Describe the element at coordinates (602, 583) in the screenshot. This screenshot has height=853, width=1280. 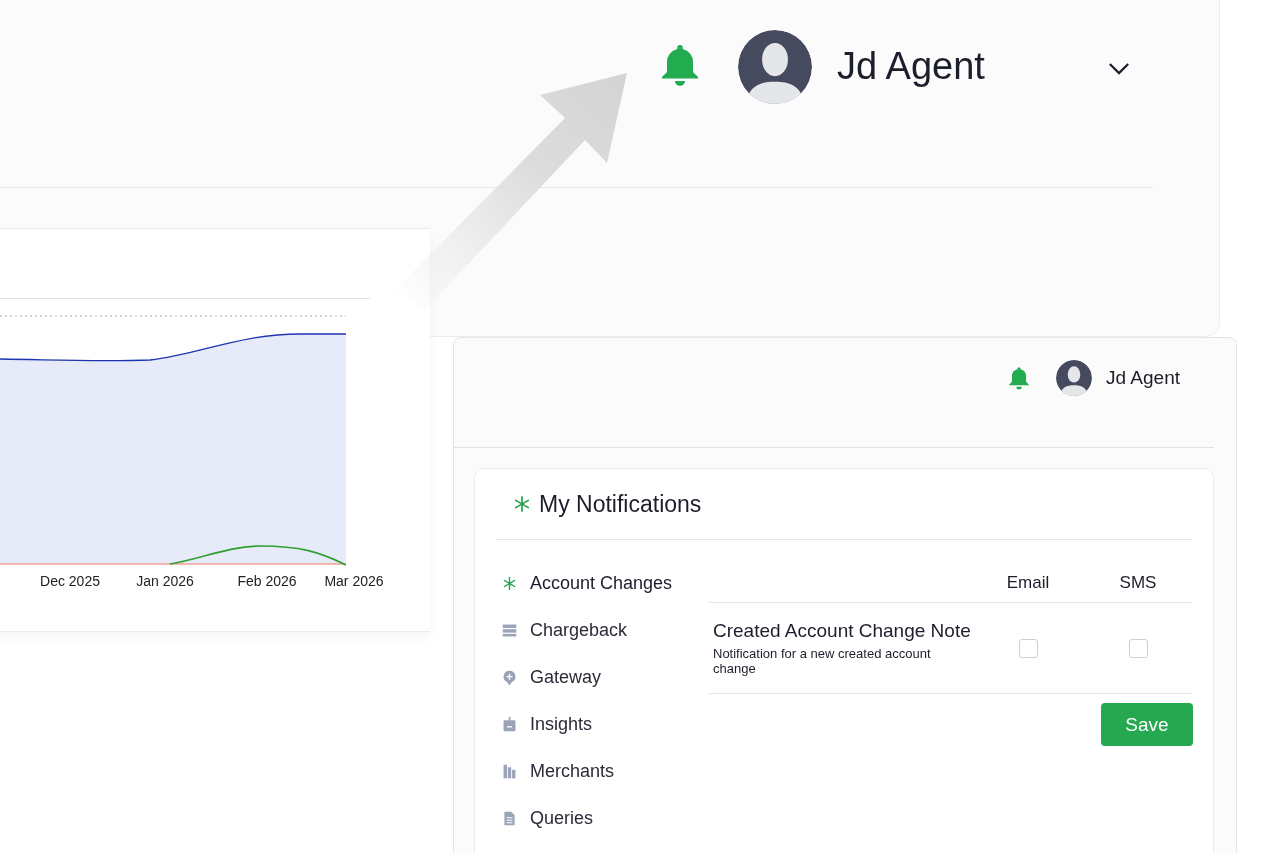
I see `menu-item: Account Changes` at that location.